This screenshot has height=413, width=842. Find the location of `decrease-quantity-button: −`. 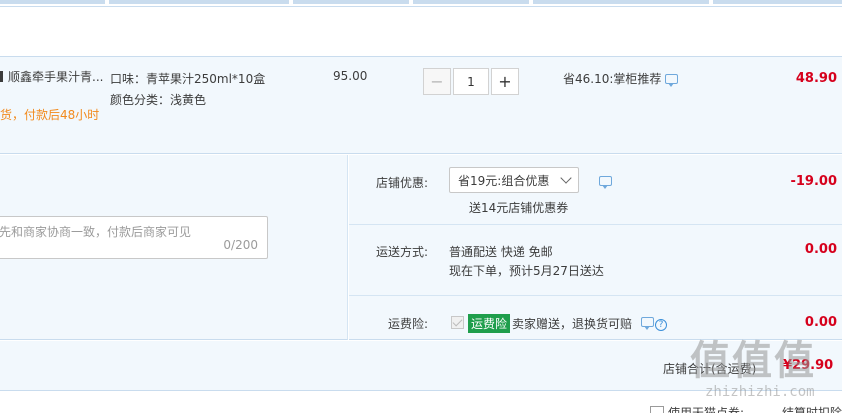

decrease-quantity-button: − is located at coordinates (437, 81).